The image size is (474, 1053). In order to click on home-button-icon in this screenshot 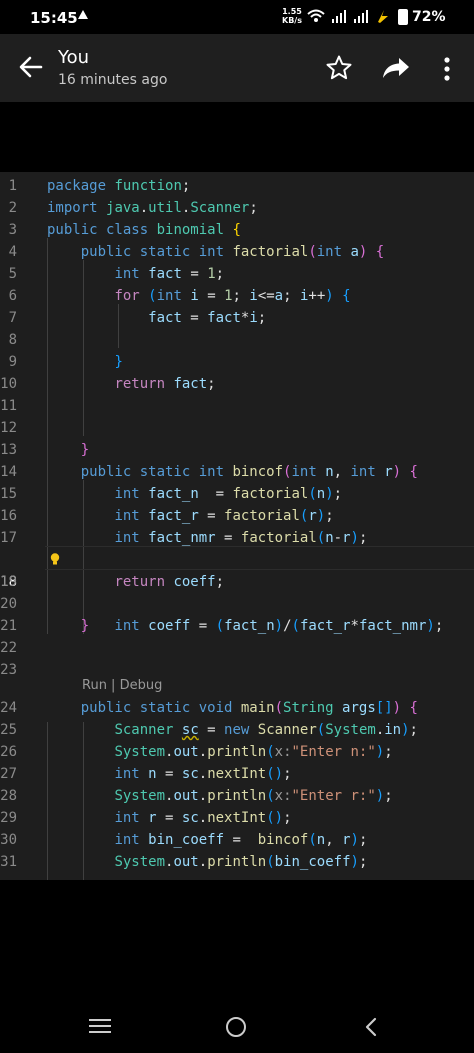, I will do `click(236, 1027)`.